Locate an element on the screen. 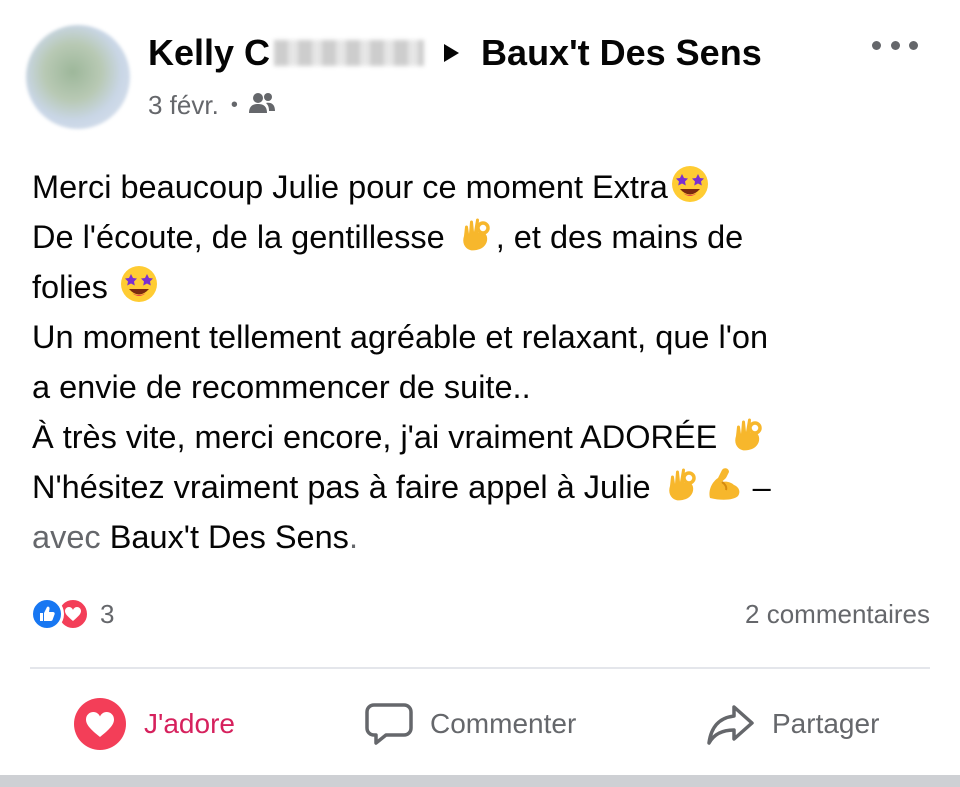  with-label: avec is located at coordinates (71, 537).